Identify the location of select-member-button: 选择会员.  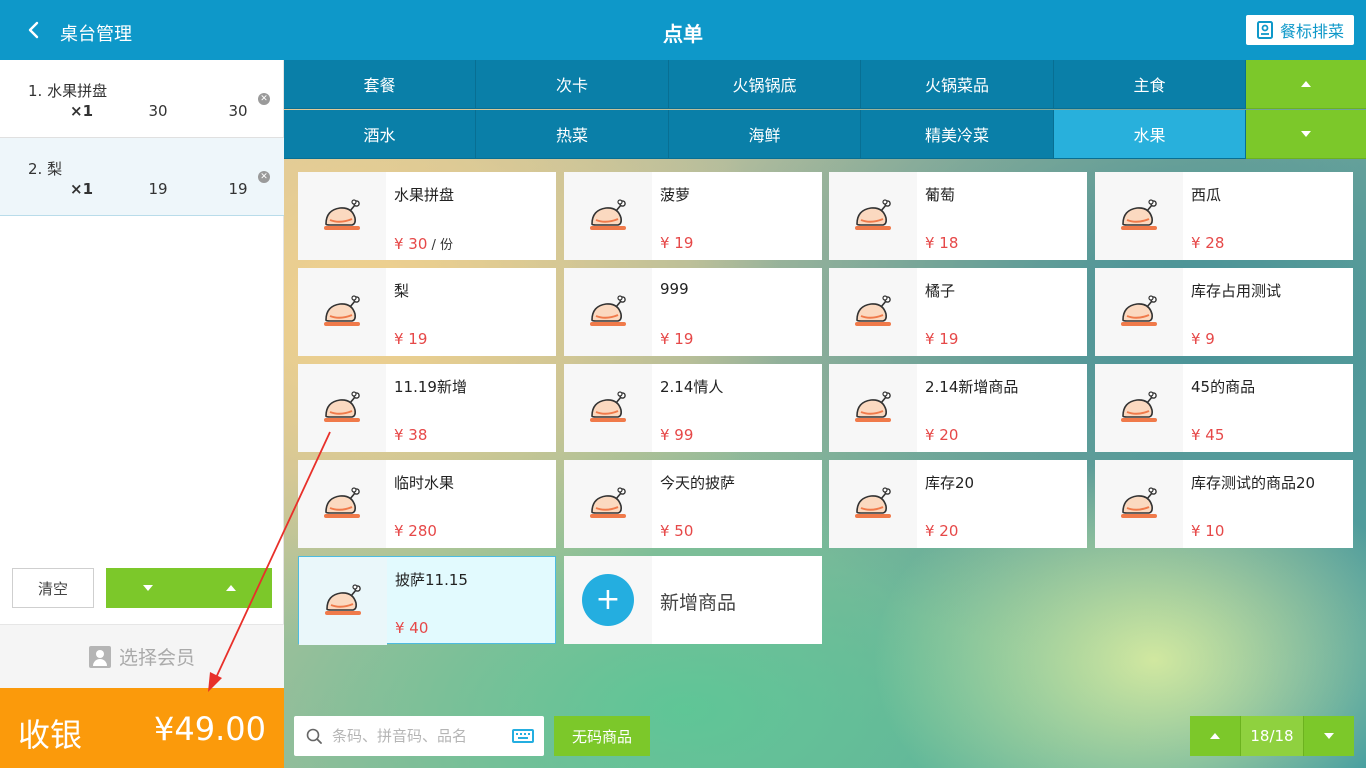
(142, 656).